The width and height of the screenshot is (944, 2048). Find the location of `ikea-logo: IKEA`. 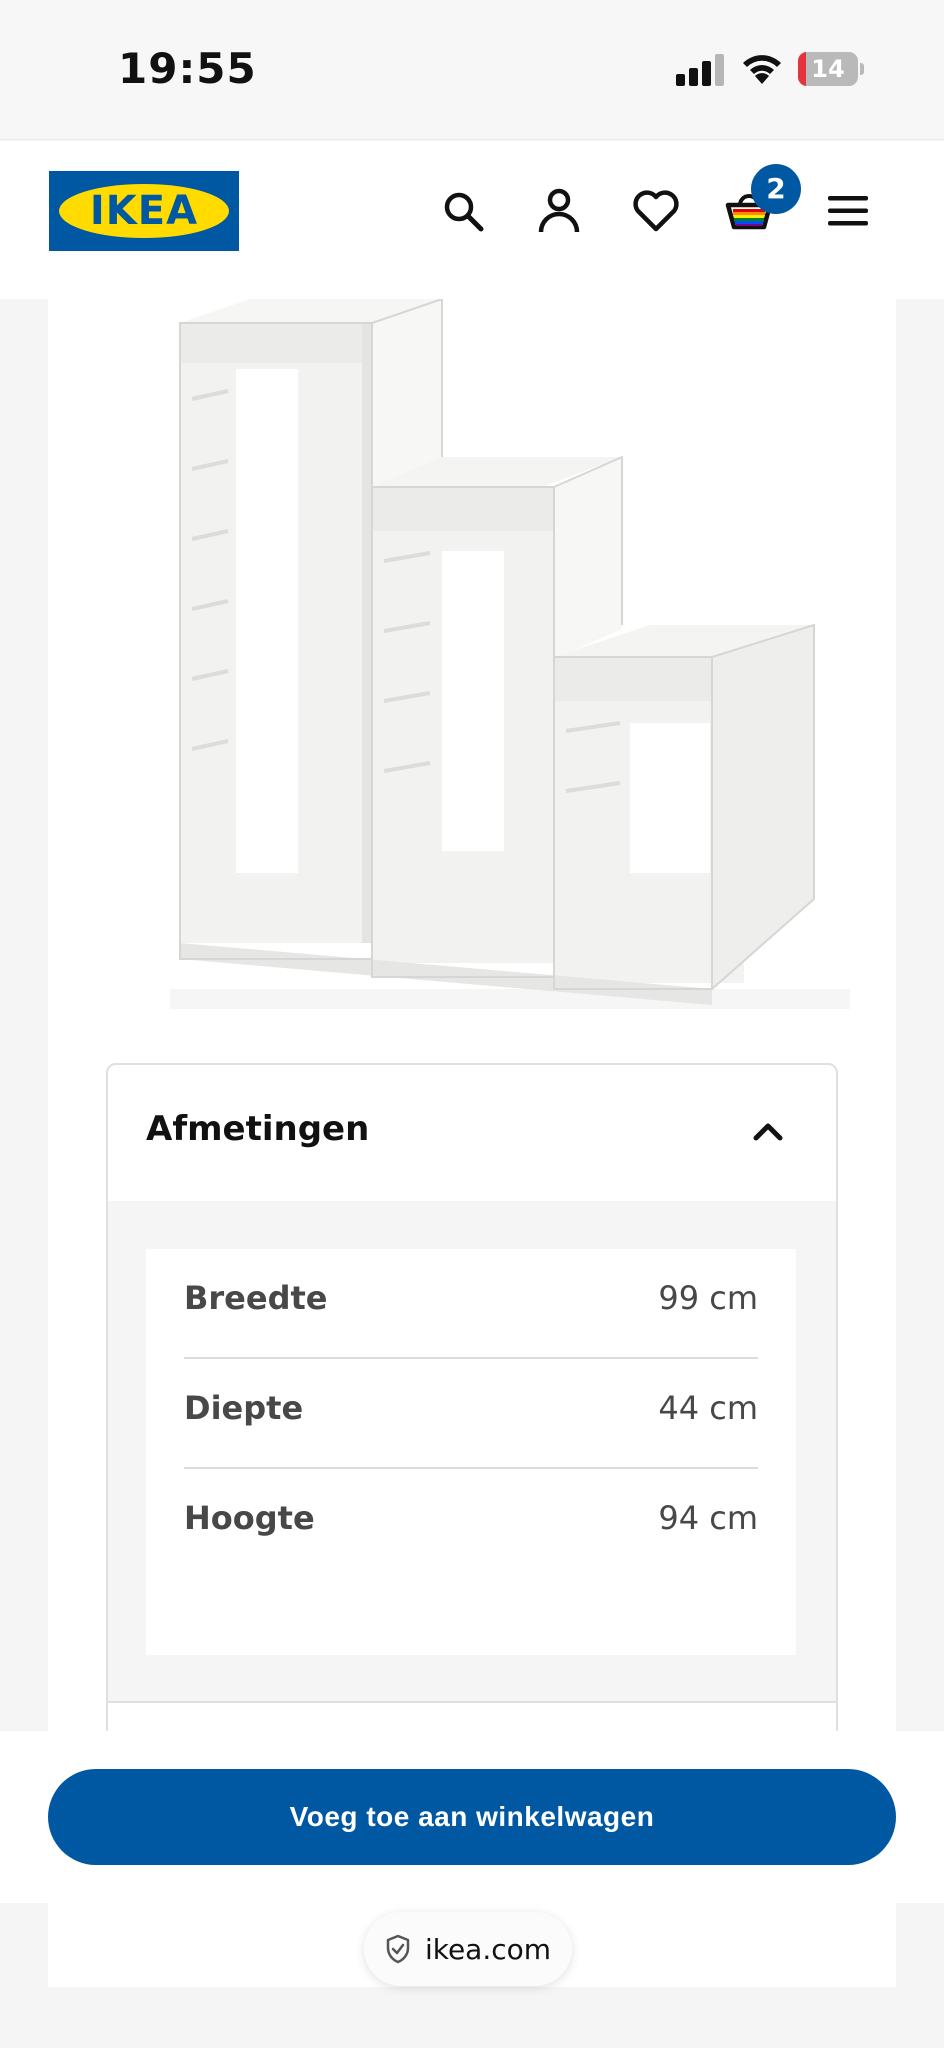

ikea-logo: IKEA is located at coordinates (144, 211).